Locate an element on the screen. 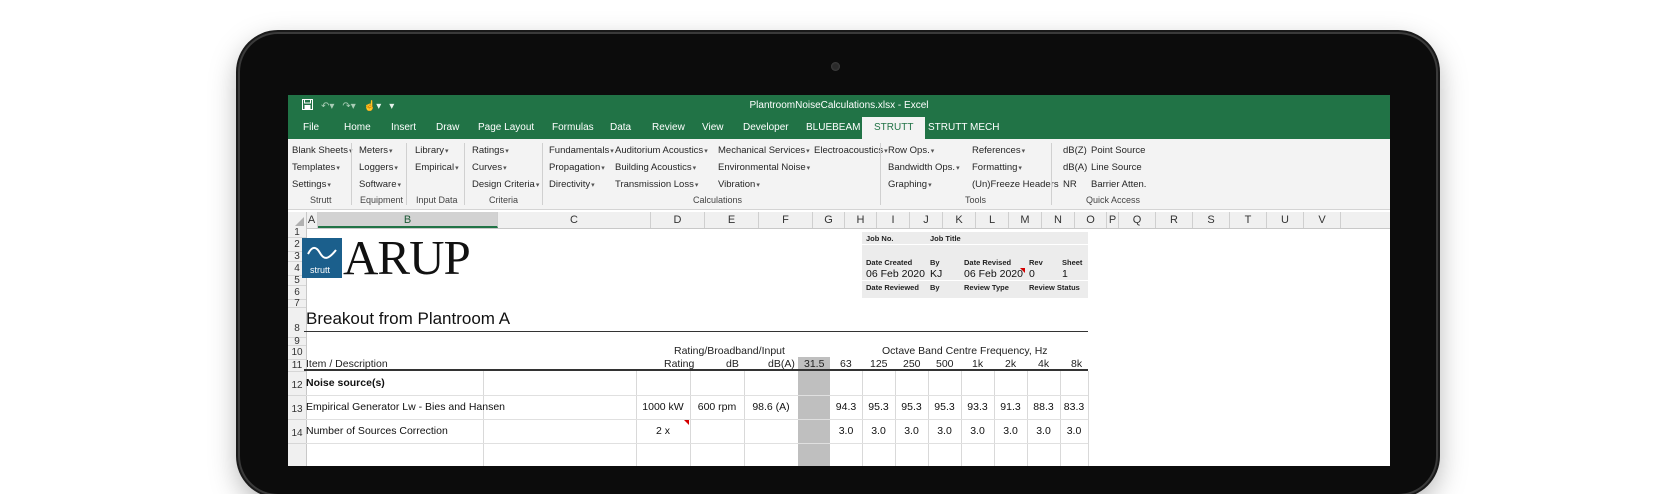  row14-500: 3.0 is located at coordinates (944, 431).